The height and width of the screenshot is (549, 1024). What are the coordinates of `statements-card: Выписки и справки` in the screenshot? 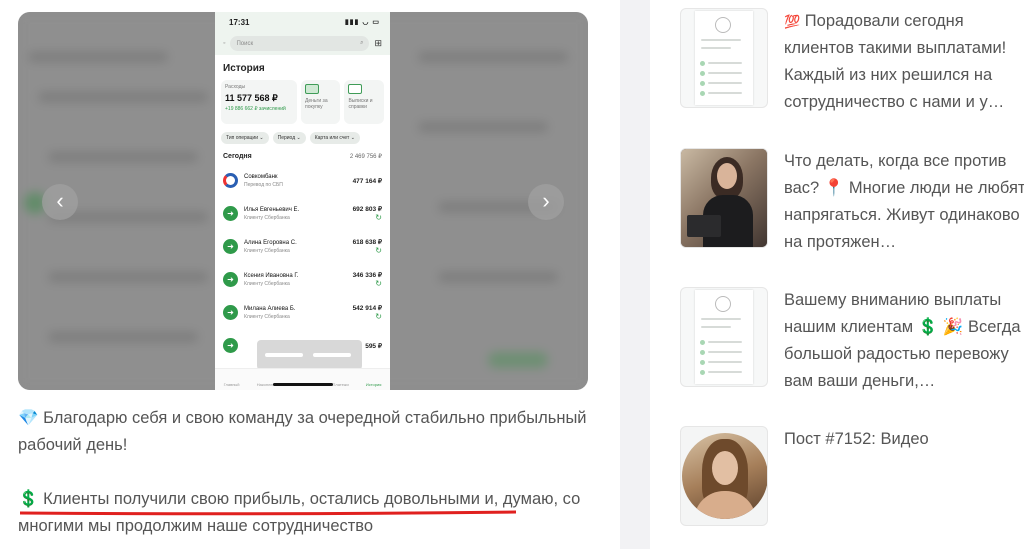 It's located at (364, 102).